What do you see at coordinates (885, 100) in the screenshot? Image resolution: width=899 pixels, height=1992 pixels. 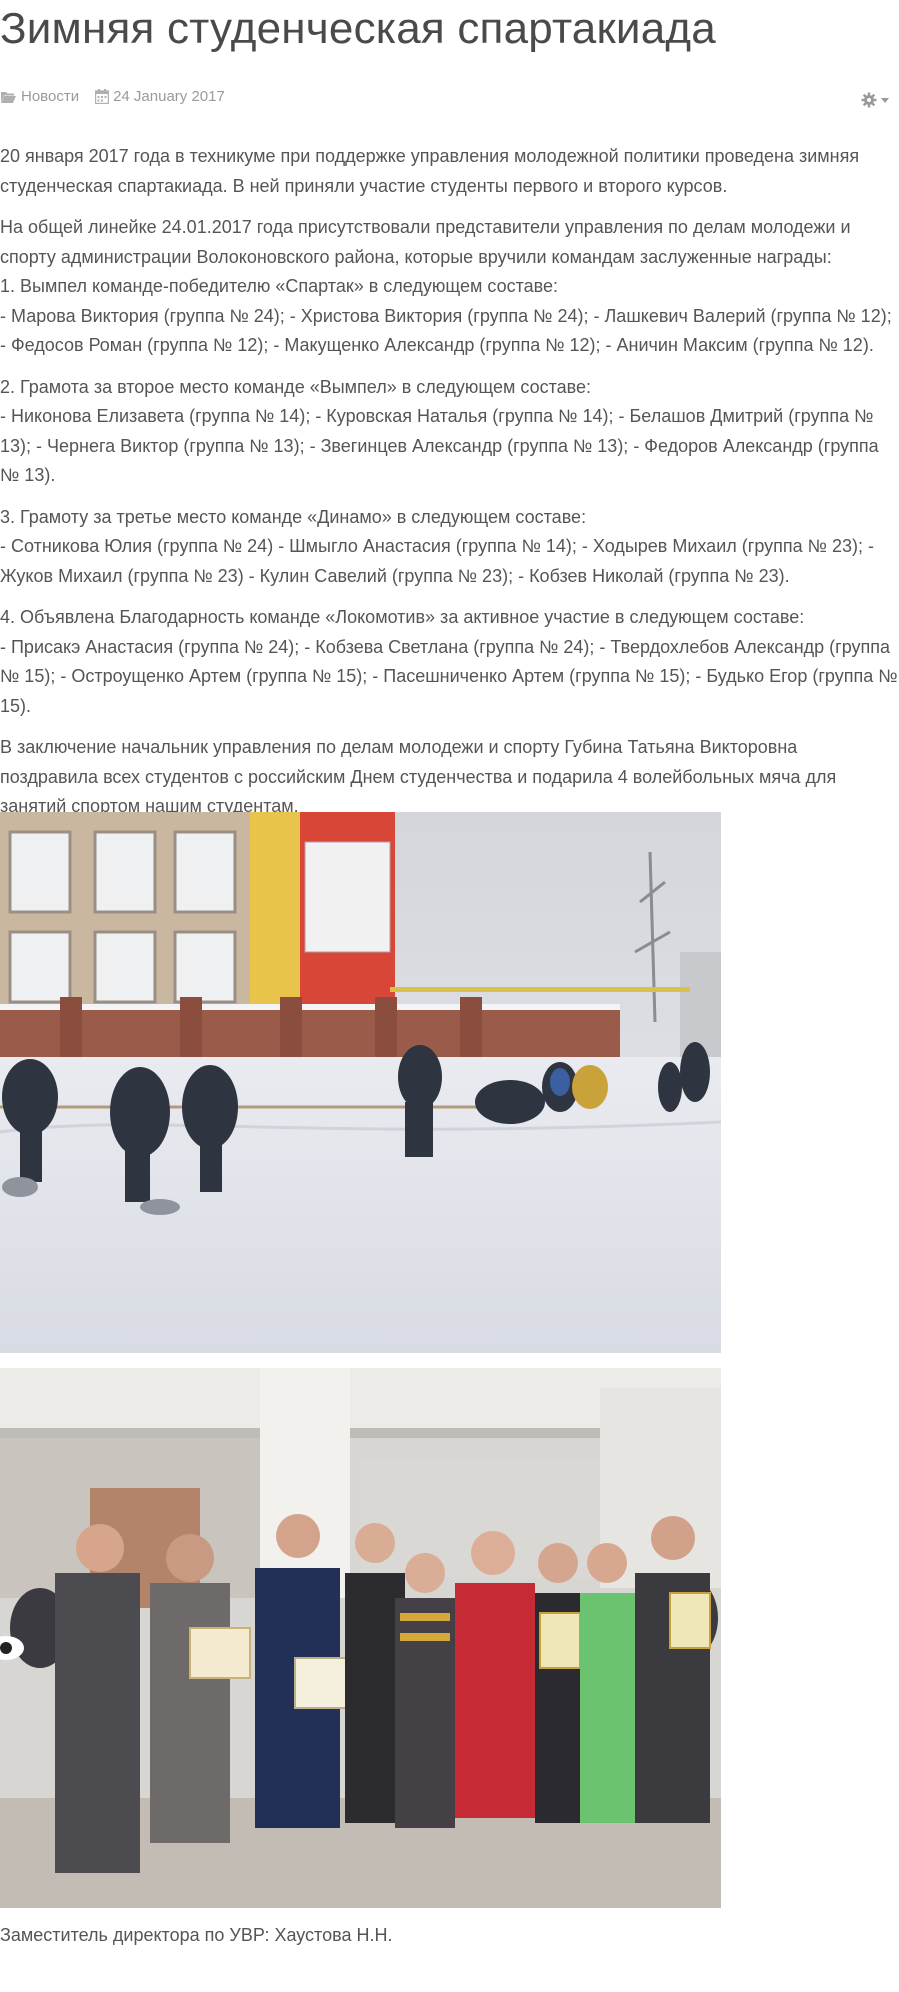 I see `caret-down-icon` at bounding box center [885, 100].